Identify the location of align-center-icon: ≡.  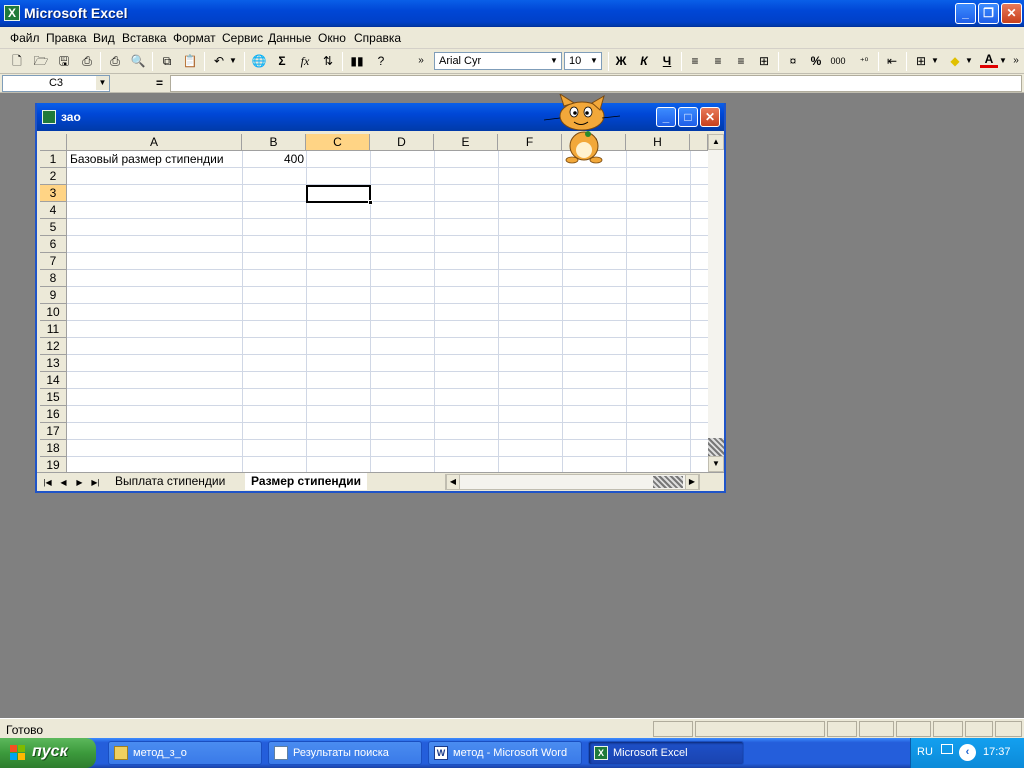
(718, 61).